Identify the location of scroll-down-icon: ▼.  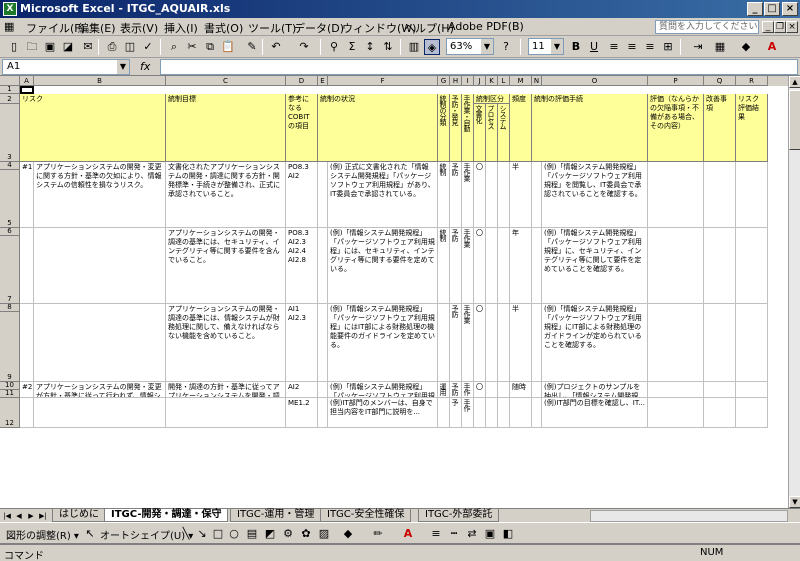
(794, 502).